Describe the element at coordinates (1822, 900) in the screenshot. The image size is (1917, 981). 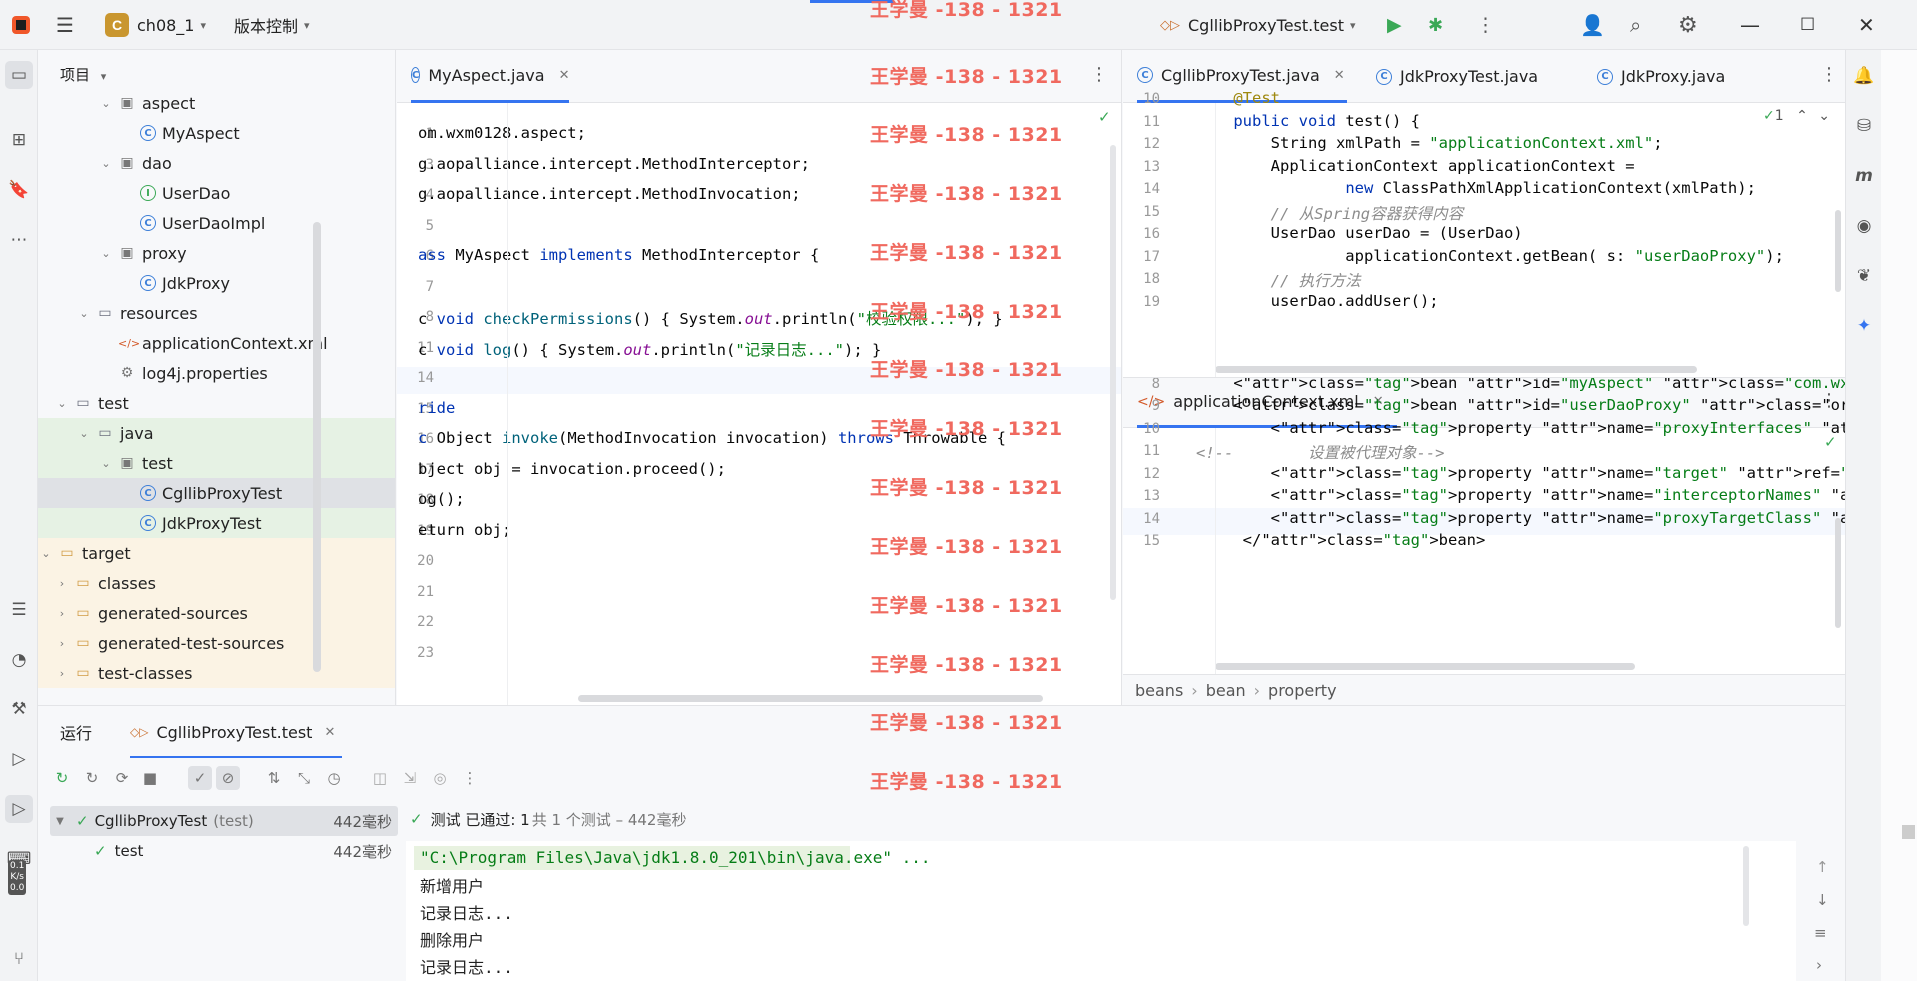
I see `scroll-down-icon: ↓` at that location.